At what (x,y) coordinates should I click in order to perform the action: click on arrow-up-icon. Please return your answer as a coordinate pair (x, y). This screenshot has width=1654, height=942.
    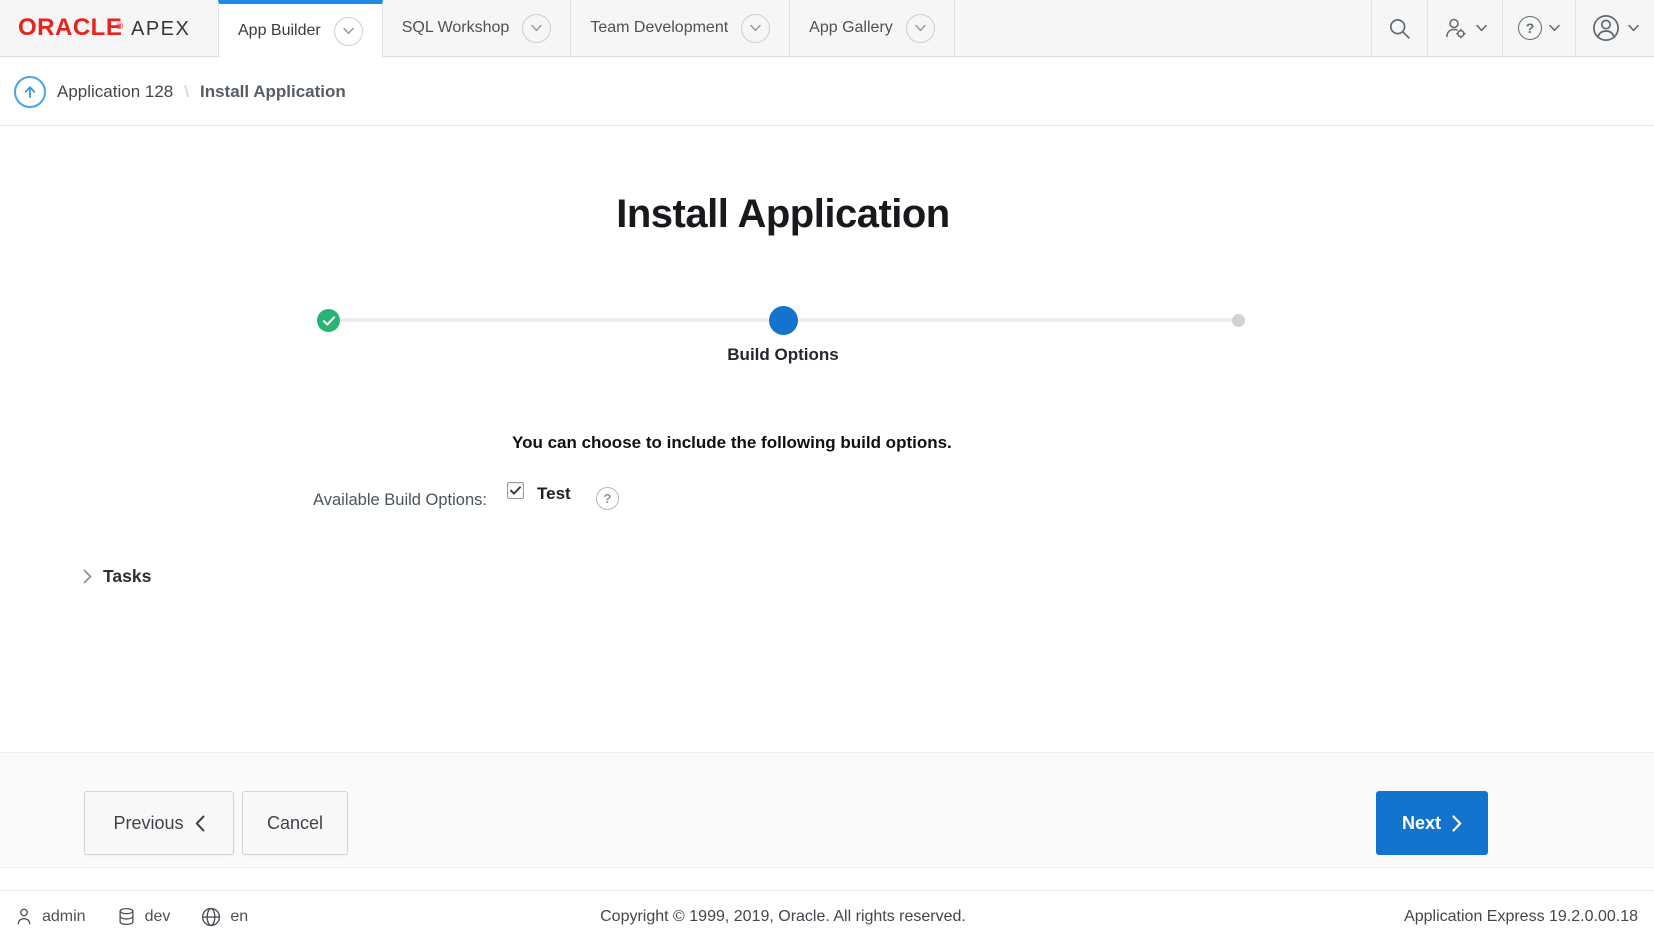
    Looking at the image, I should click on (30, 92).